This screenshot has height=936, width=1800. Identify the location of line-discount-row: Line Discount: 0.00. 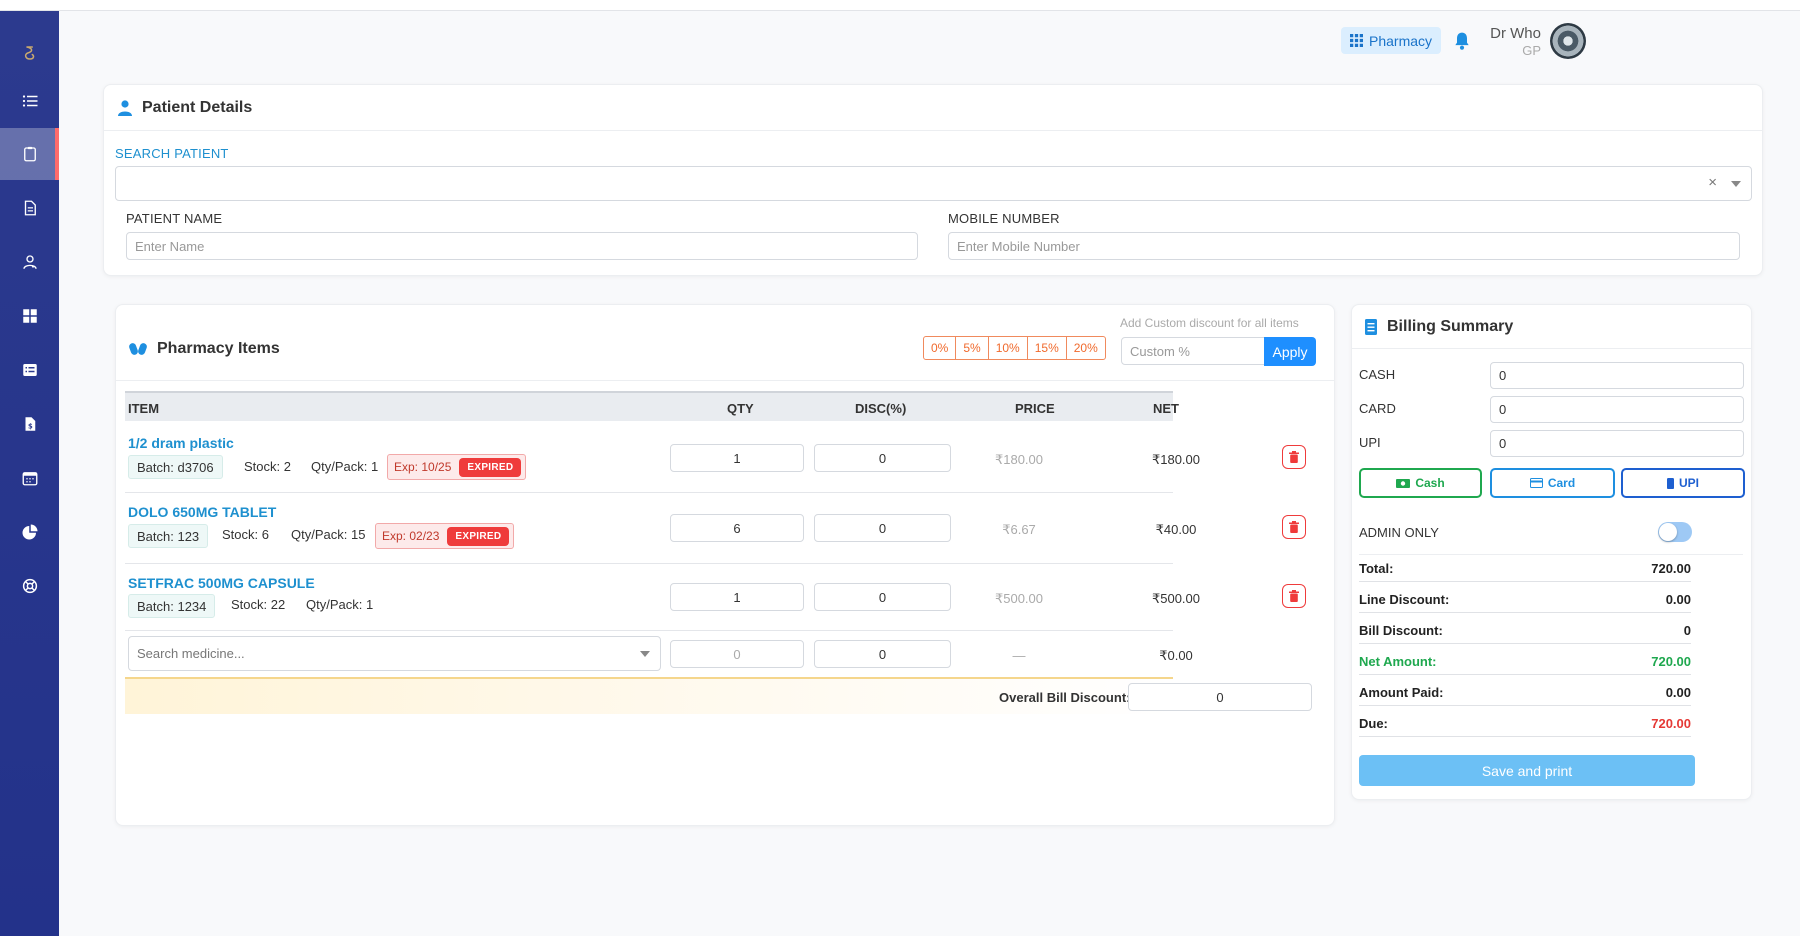
(1525, 599).